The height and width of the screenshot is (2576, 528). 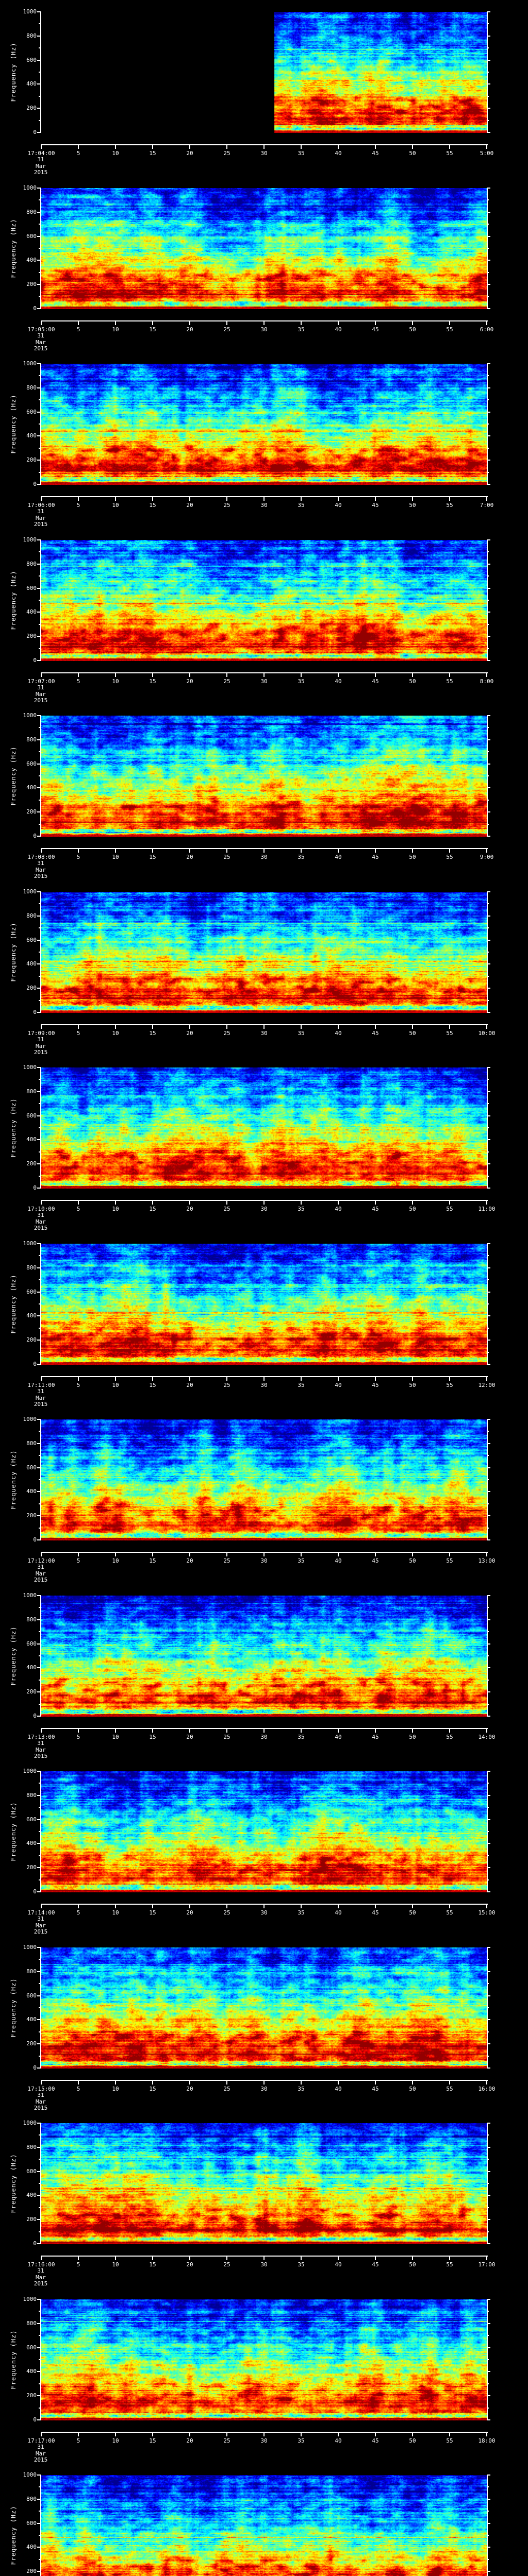 What do you see at coordinates (487, 153) in the screenshot?
I see `x-end-time-label: 5:00` at bounding box center [487, 153].